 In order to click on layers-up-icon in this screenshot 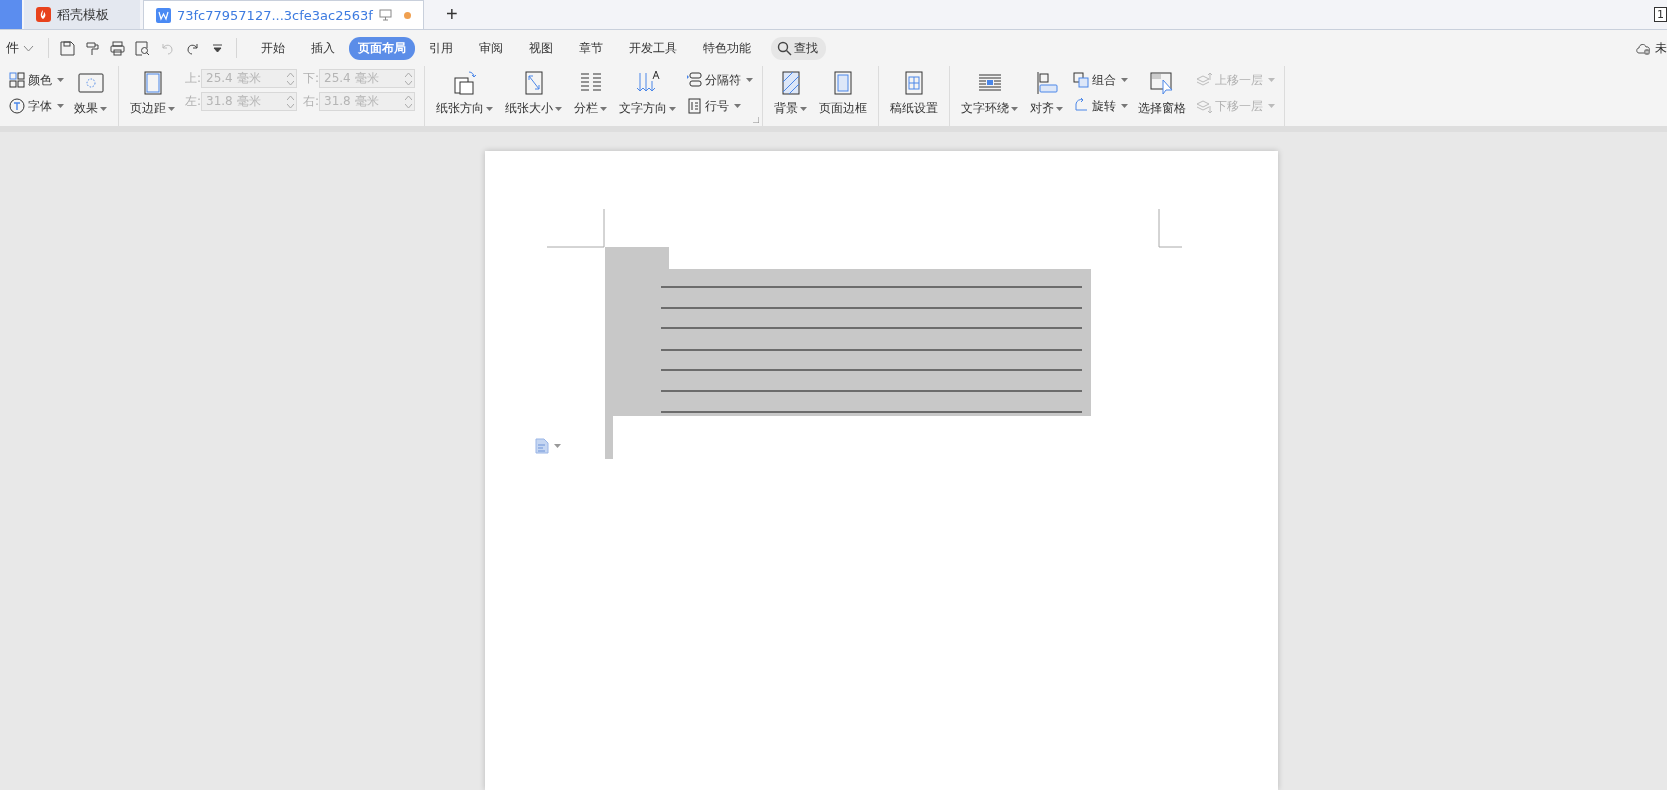, I will do `click(1204, 80)`.